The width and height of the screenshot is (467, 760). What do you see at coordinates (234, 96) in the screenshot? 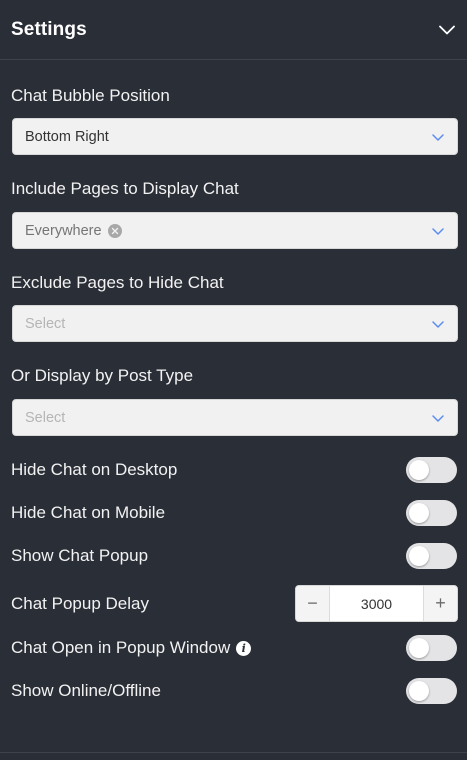
I see `bubble-position-label-wrap: Chat Bubble Position` at bounding box center [234, 96].